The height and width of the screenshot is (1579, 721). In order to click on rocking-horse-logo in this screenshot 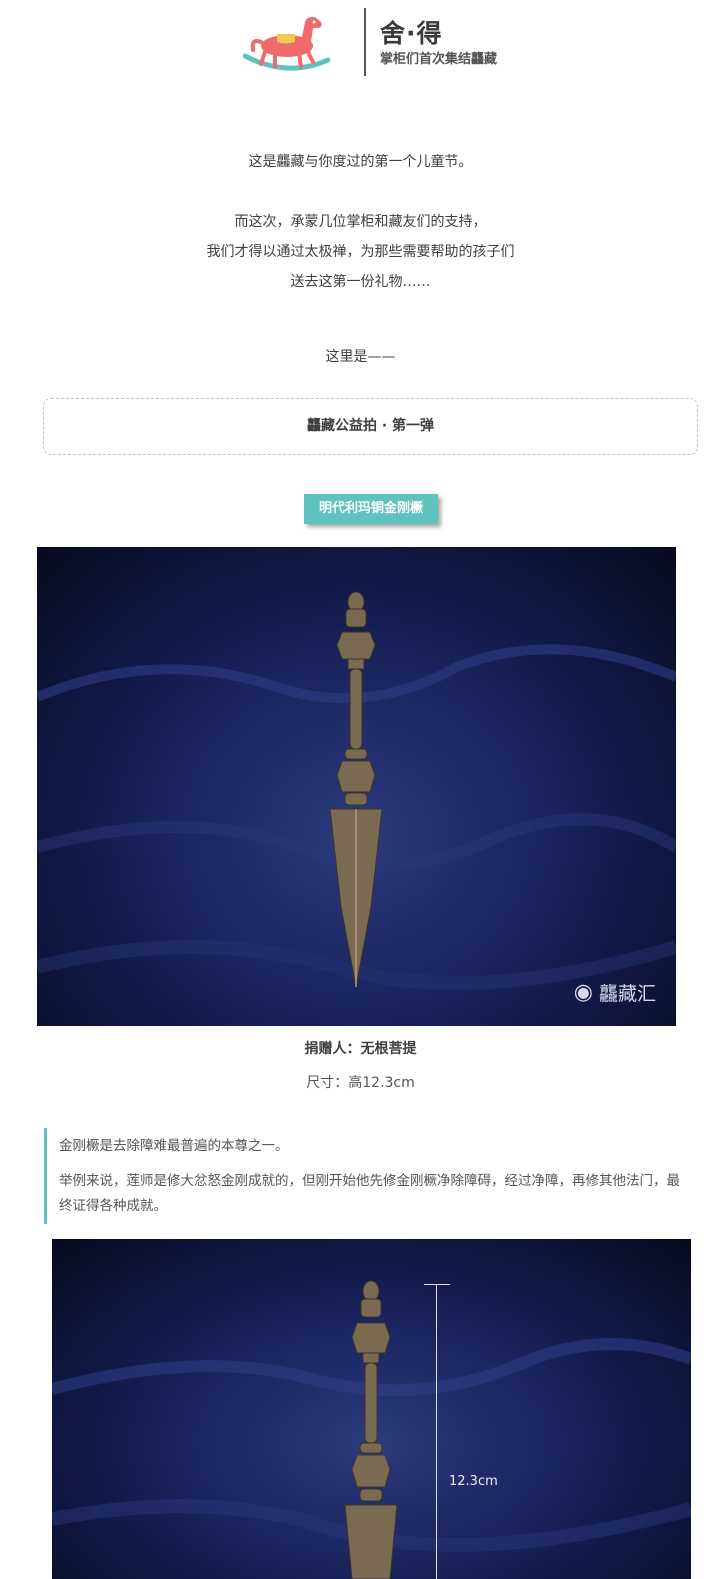, I will do `click(287, 43)`.